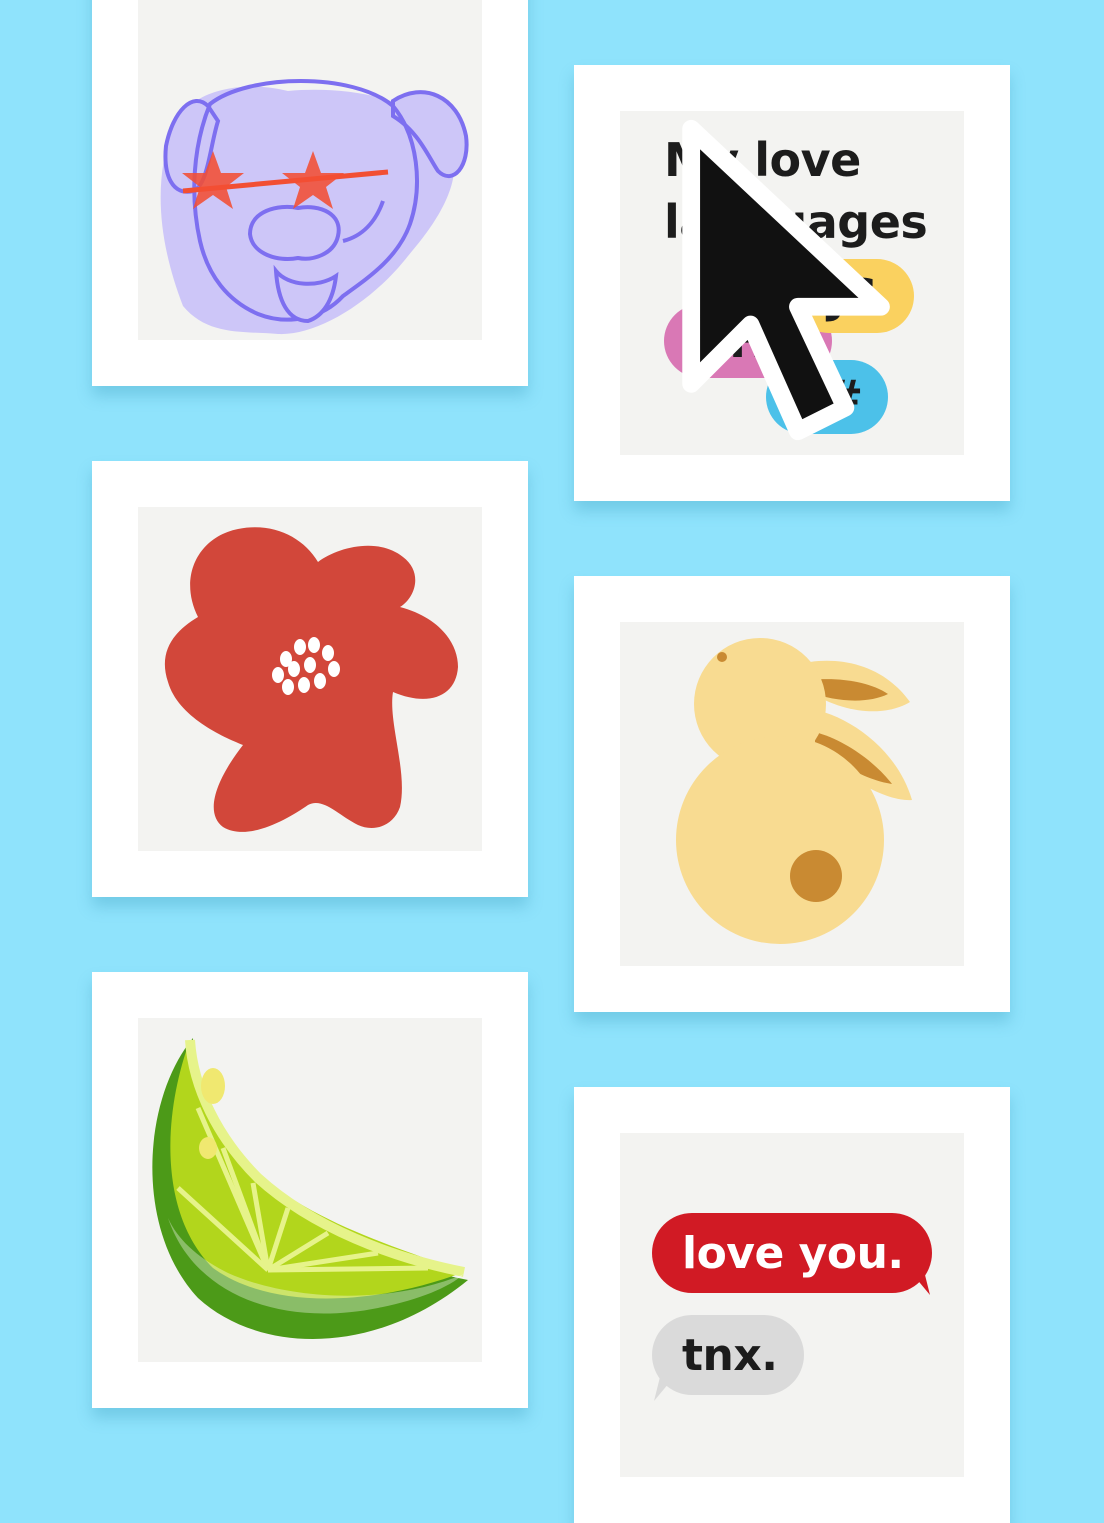 The height and width of the screenshot is (1523, 1104). What do you see at coordinates (294, 233) in the screenshot?
I see `dog-nose` at bounding box center [294, 233].